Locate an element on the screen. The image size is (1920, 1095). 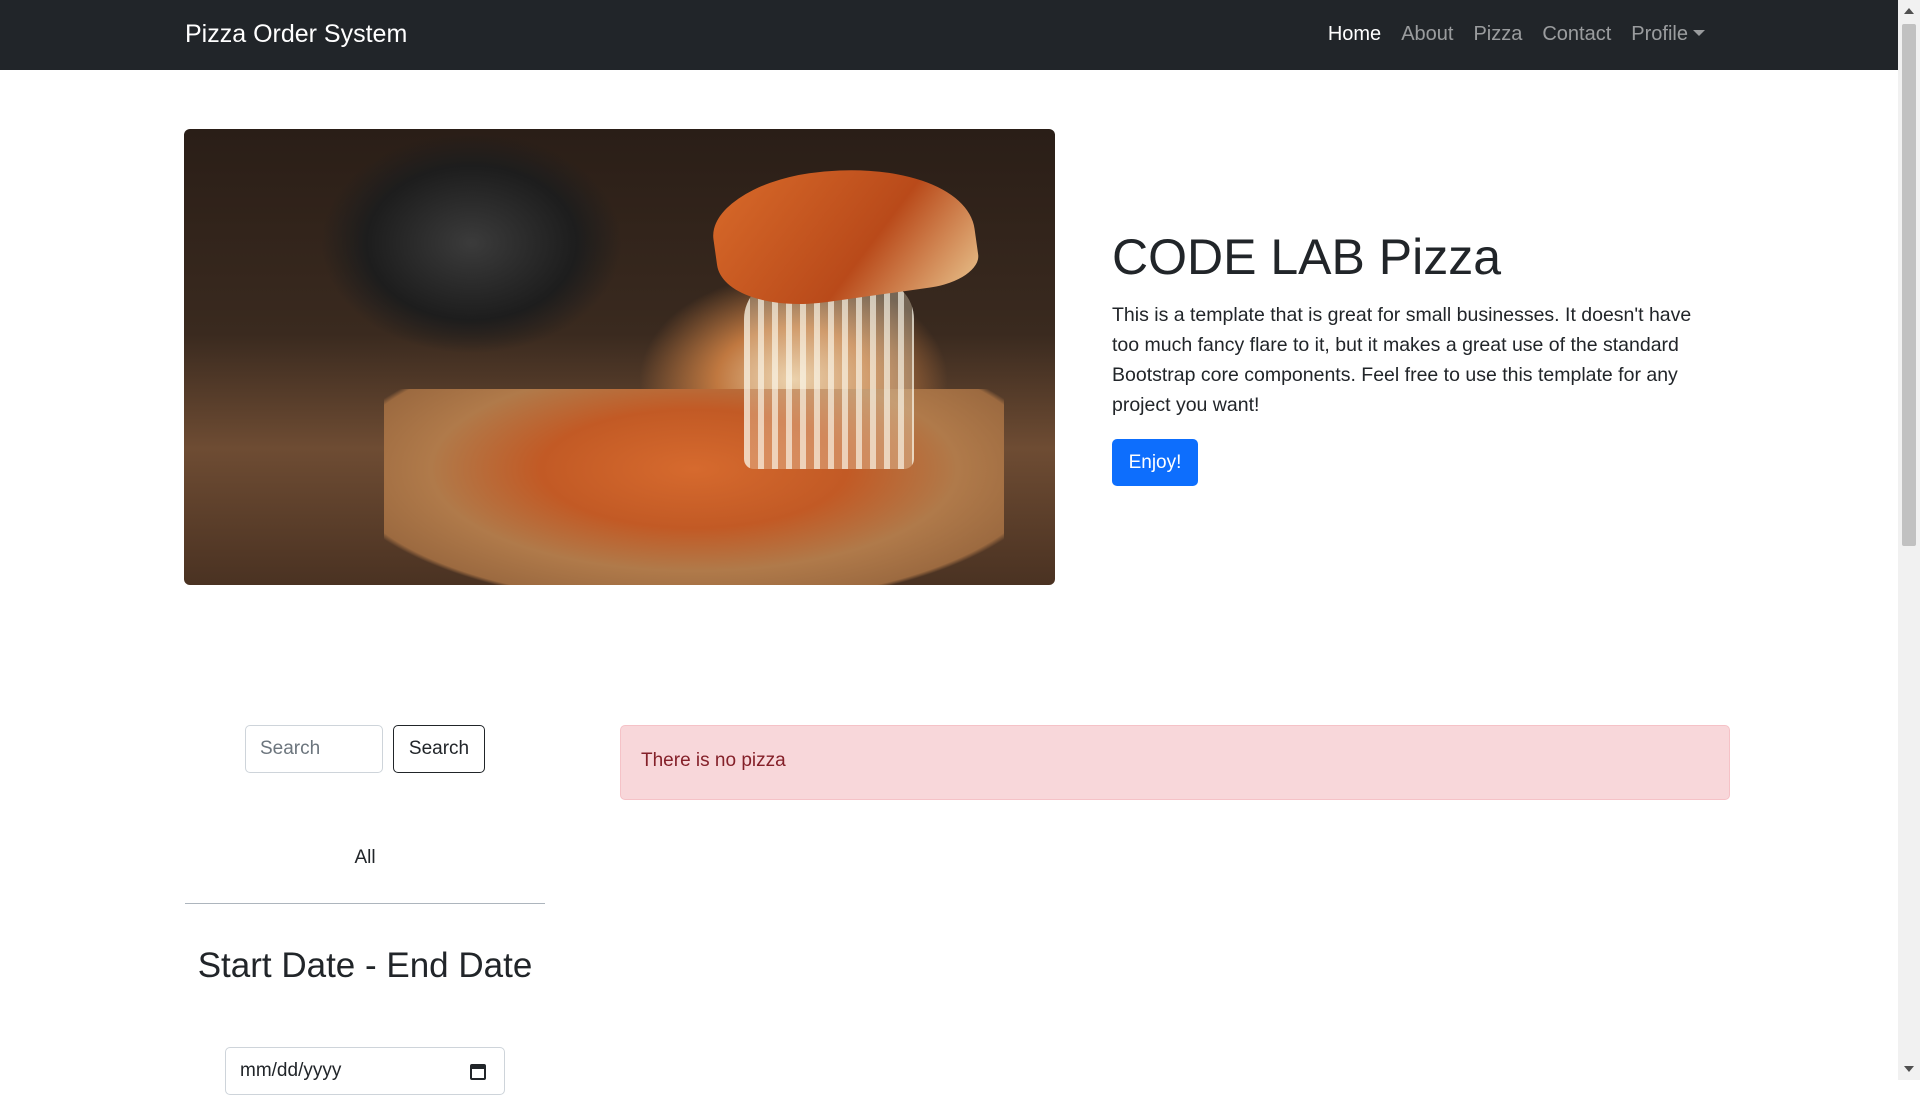
brand-link: Pizza Order System is located at coordinates (296, 34).